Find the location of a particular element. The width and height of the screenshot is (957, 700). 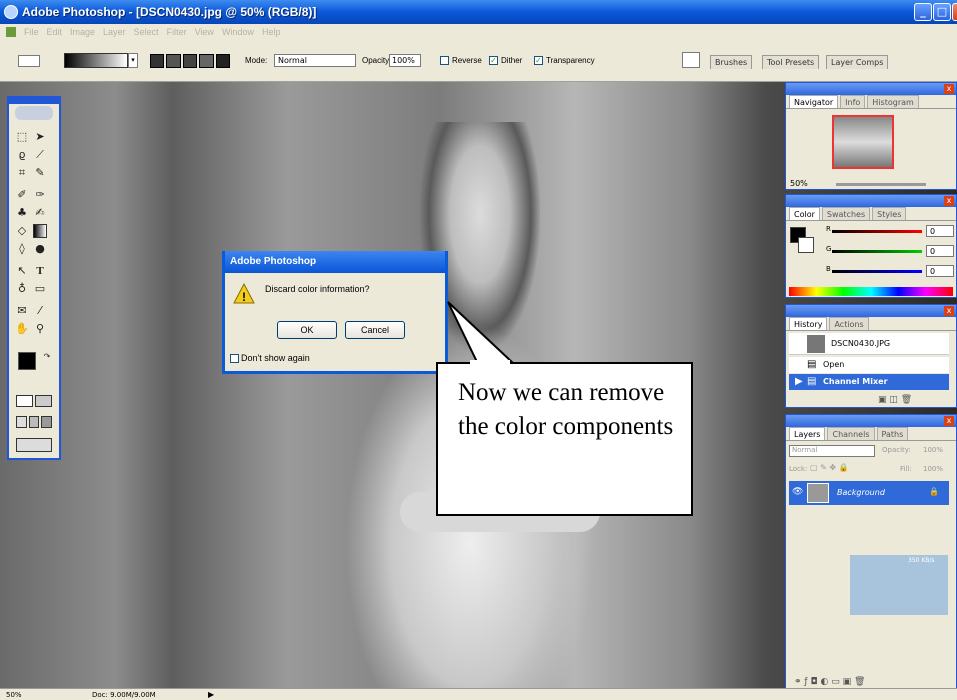

g-input: 0 is located at coordinates (940, 251).